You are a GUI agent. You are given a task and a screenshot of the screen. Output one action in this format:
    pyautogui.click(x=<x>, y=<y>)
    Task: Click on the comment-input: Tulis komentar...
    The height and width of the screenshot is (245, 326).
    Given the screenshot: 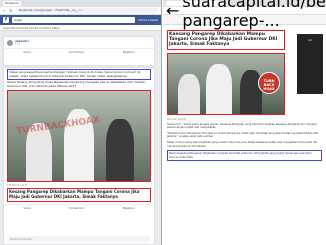 What is the action you would take?
    pyautogui.click(x=79, y=239)
    